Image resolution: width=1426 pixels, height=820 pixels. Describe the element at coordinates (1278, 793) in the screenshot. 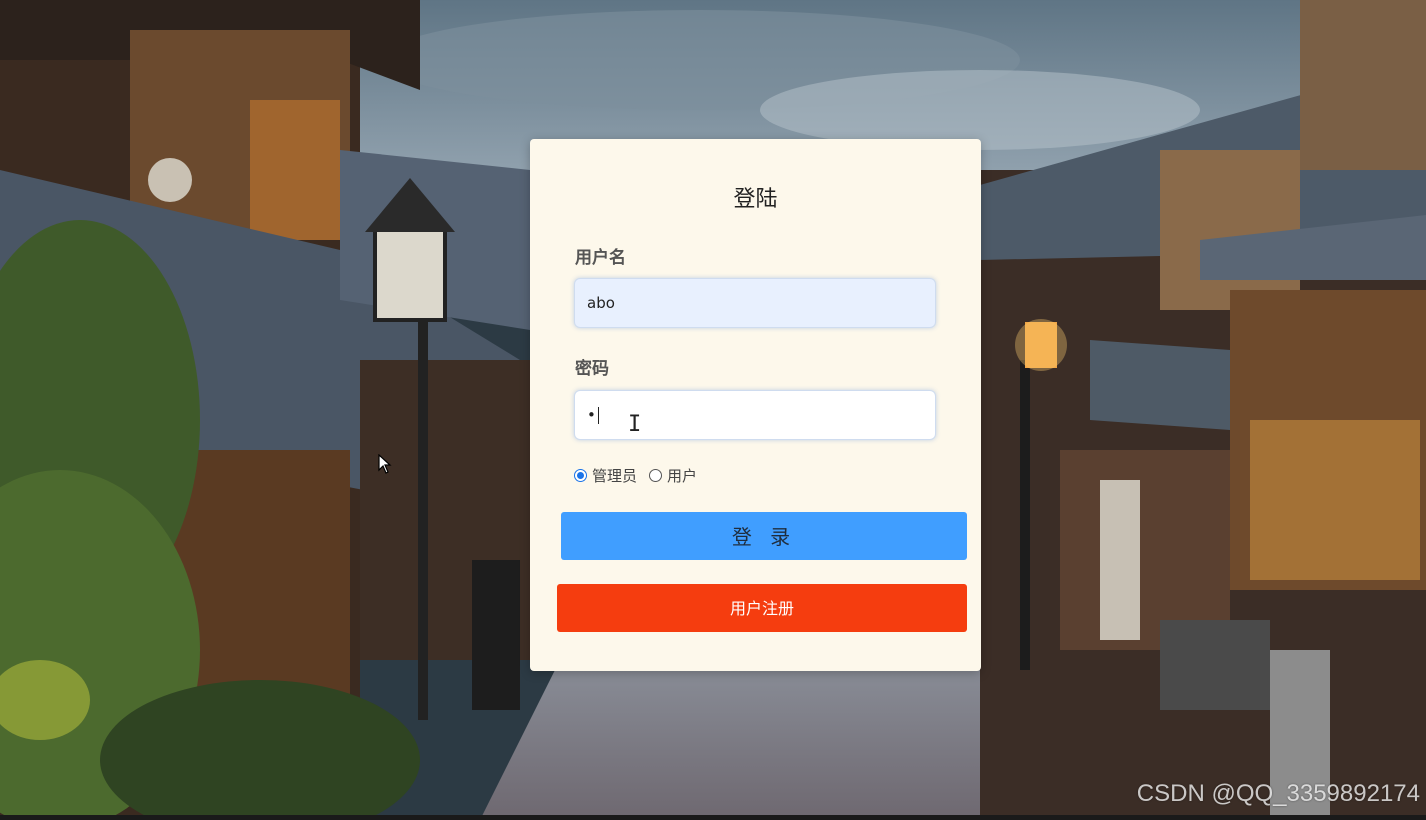

I see `watermark-text: CSDN @QQ_3359892174` at that location.